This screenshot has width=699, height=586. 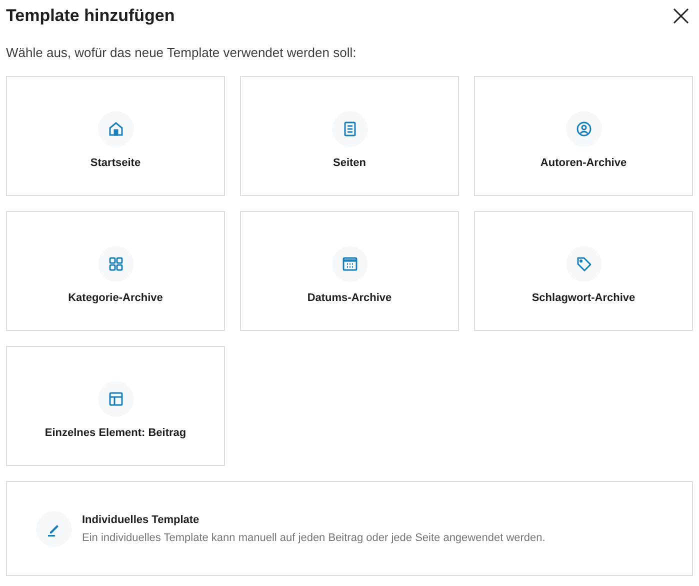 I want to click on template-option: Startseite, so click(x=115, y=136).